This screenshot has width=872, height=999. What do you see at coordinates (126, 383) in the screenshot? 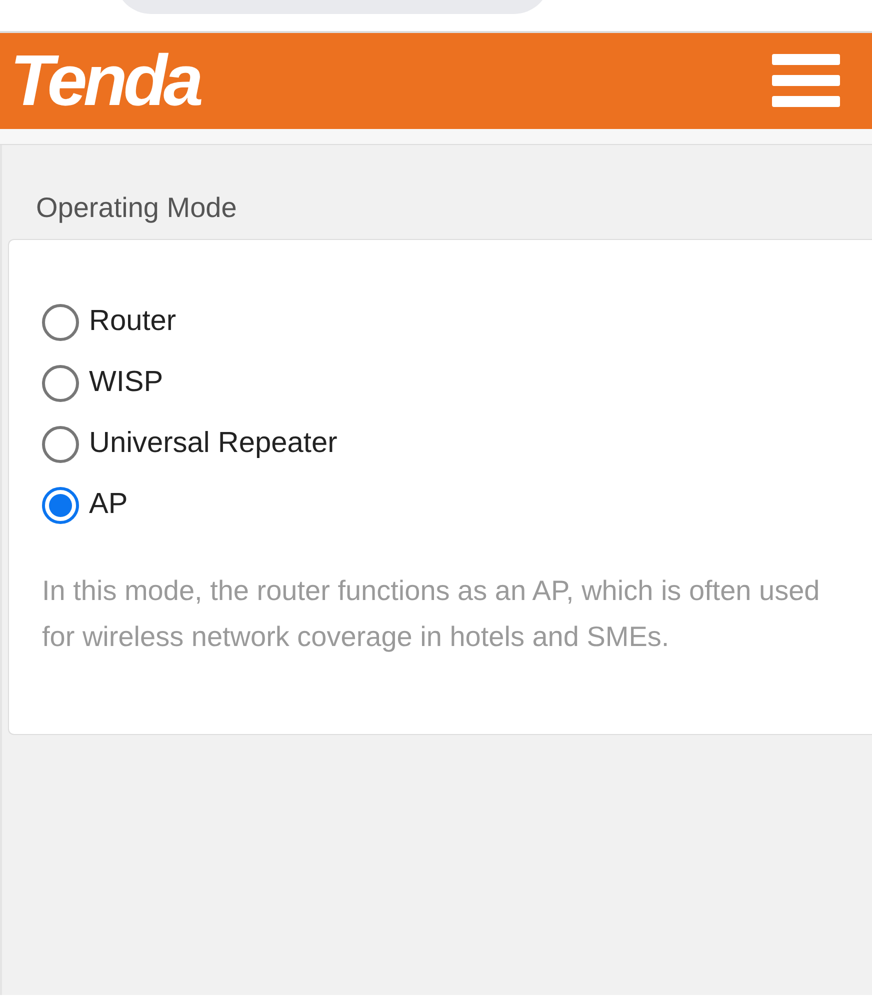
I see `radio-label: WISP` at bounding box center [126, 383].